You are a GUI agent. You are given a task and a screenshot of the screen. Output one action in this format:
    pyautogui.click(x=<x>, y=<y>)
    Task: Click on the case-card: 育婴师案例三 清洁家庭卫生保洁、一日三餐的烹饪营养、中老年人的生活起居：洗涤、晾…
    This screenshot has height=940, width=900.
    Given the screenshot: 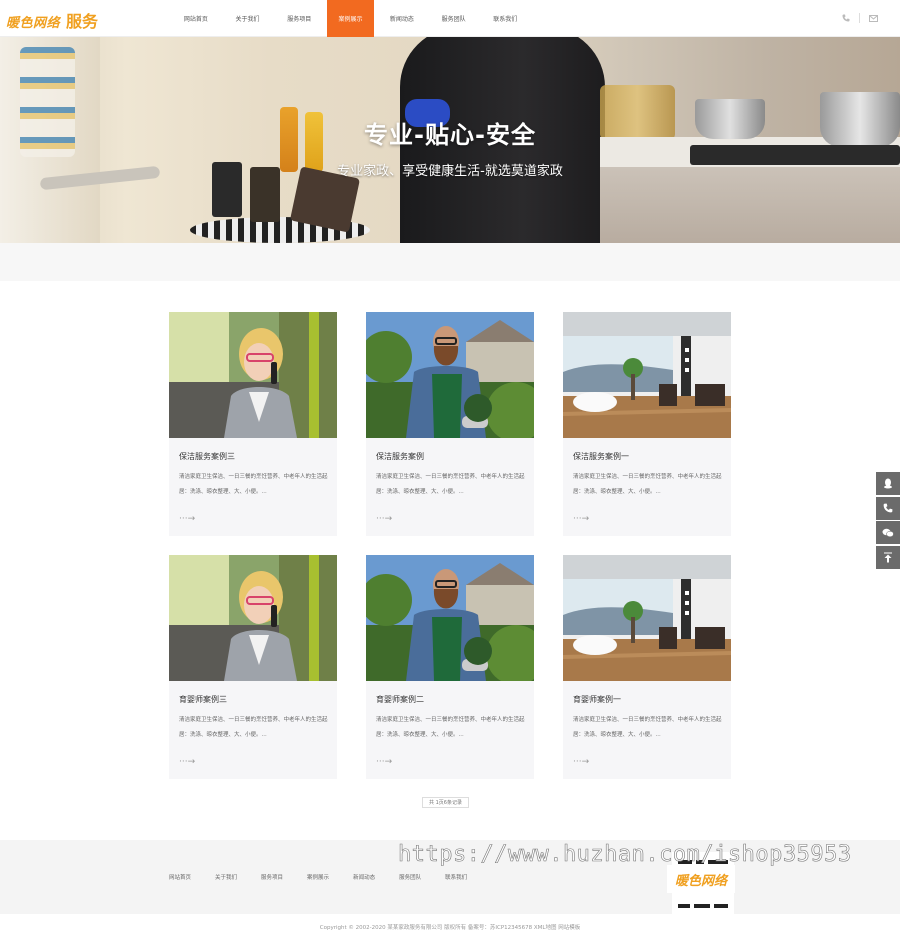 What is the action you would take?
    pyautogui.click(x=253, y=667)
    